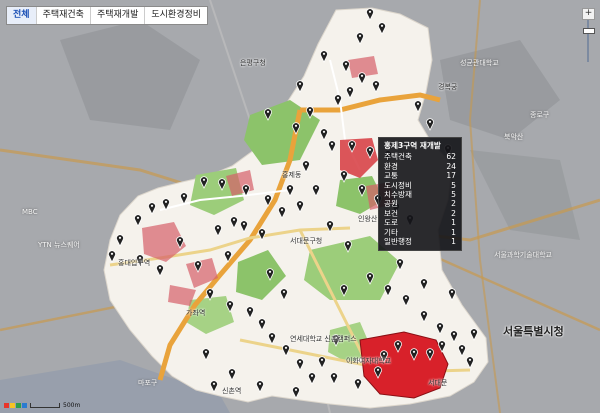  I want to click on popup-row: 기타 1, so click(420, 232).